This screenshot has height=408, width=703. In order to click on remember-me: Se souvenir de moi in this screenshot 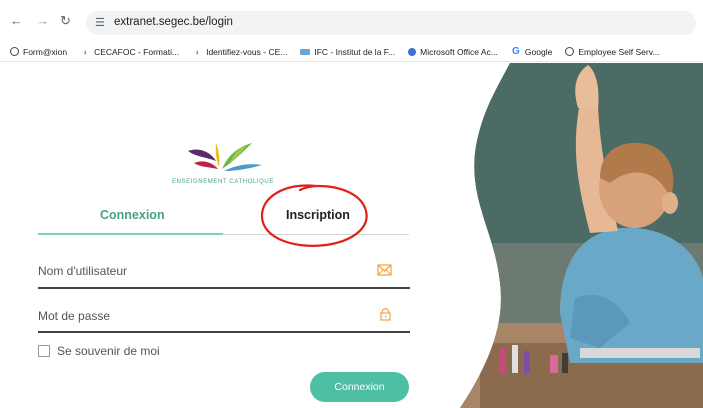, I will do `click(99, 351)`.